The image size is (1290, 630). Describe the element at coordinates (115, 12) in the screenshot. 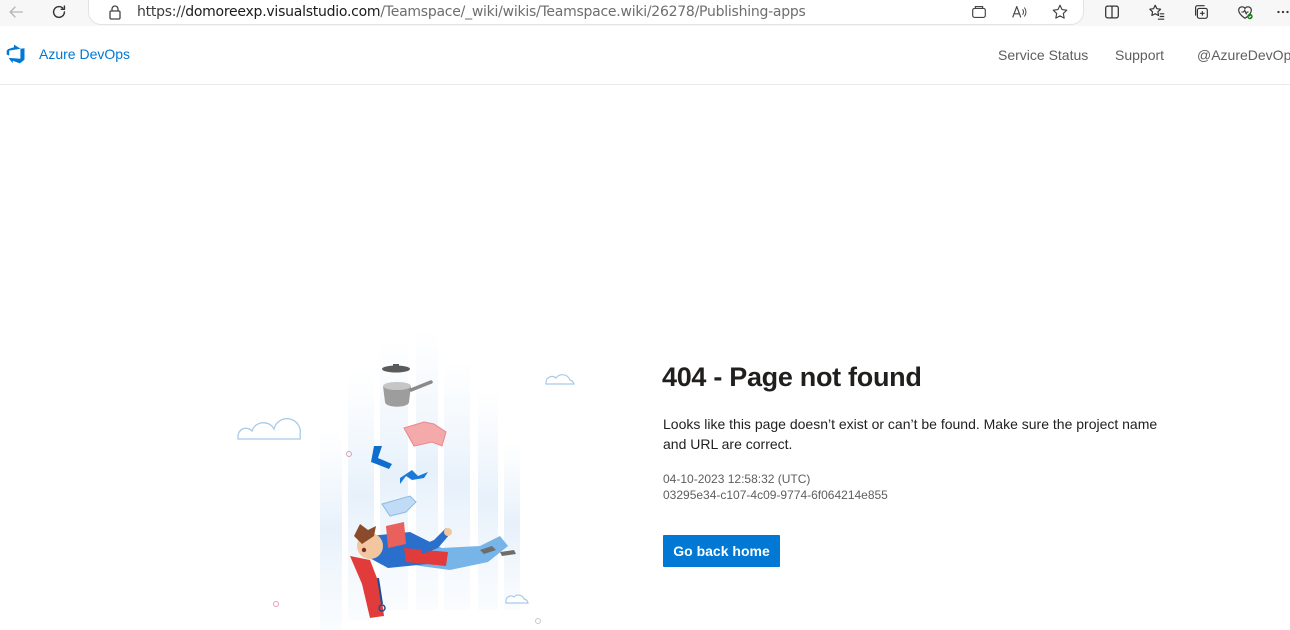

I see `lock-icon` at that location.